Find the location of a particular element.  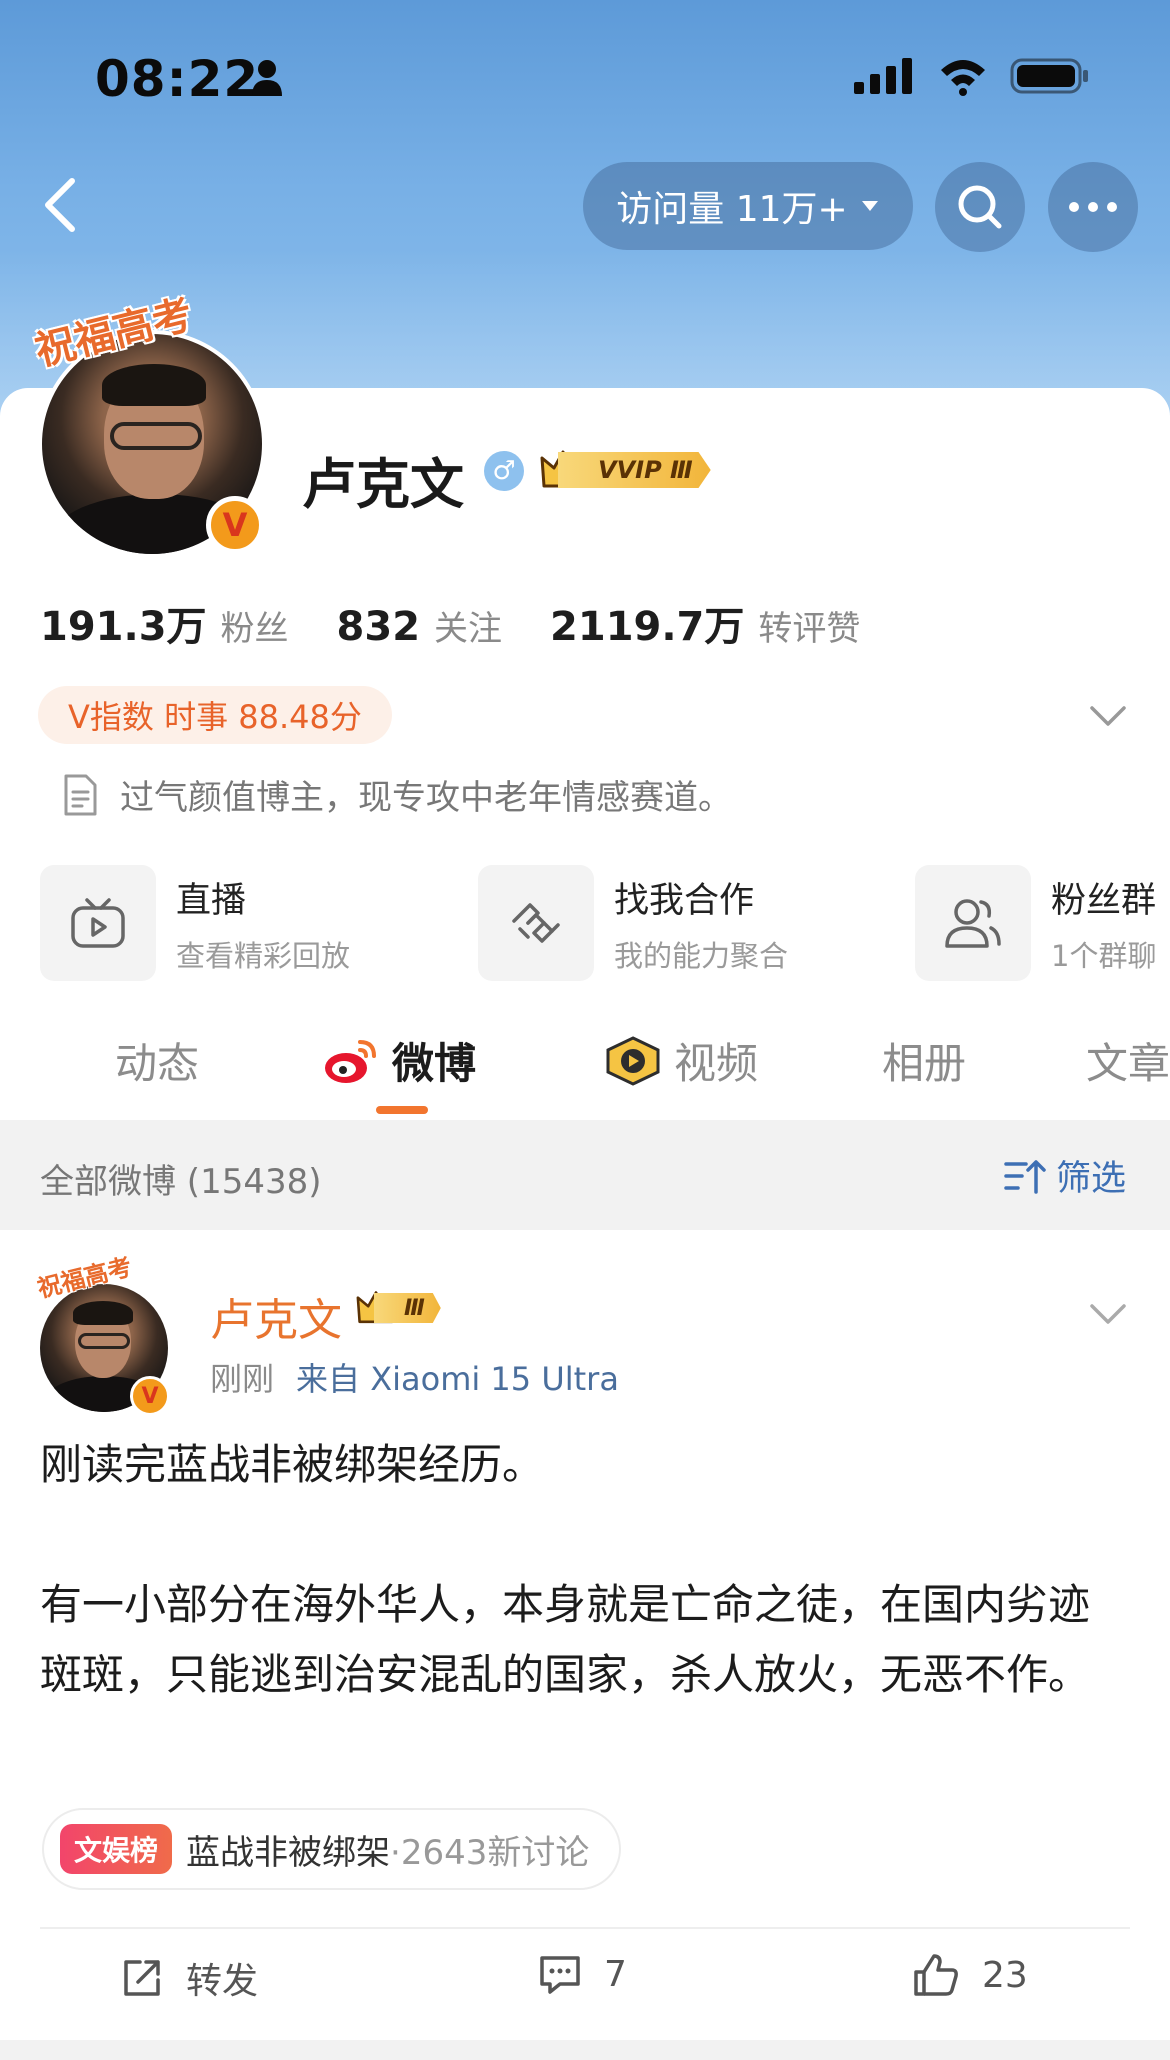

repost-button: 转发 is located at coordinates (189, 1978).